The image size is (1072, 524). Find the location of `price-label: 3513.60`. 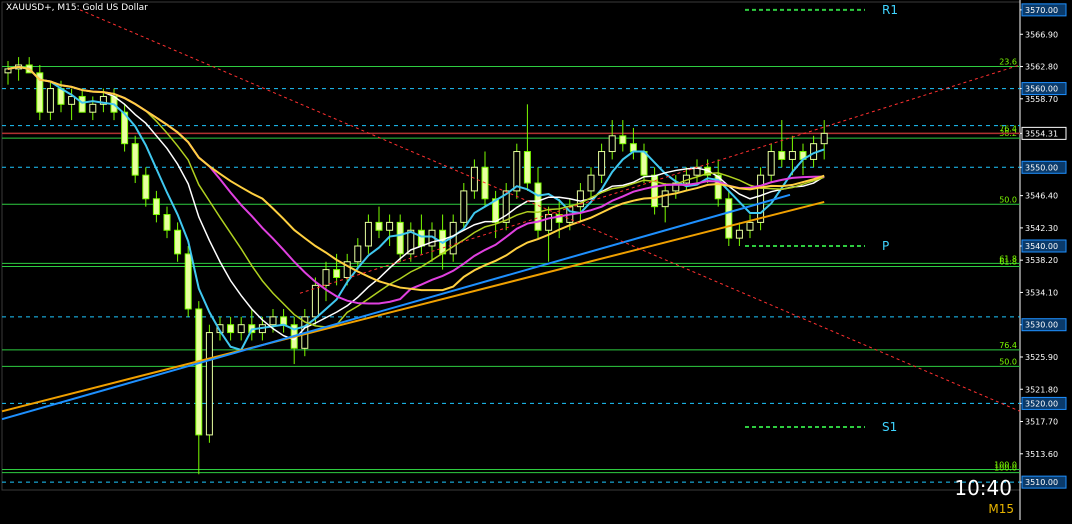

price-label: 3513.60 is located at coordinates (1041, 454).